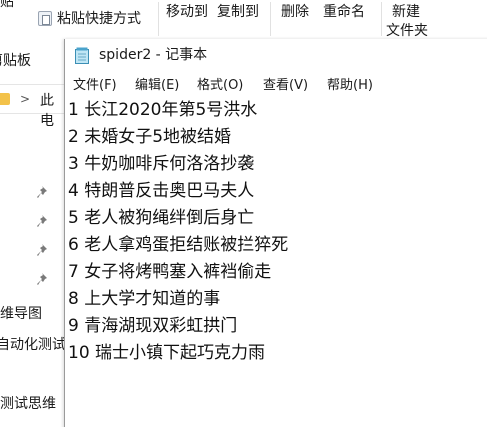  What do you see at coordinates (15, 61) in the screenshot?
I see `clipboard-group-label: 剪贴板` at bounding box center [15, 61].